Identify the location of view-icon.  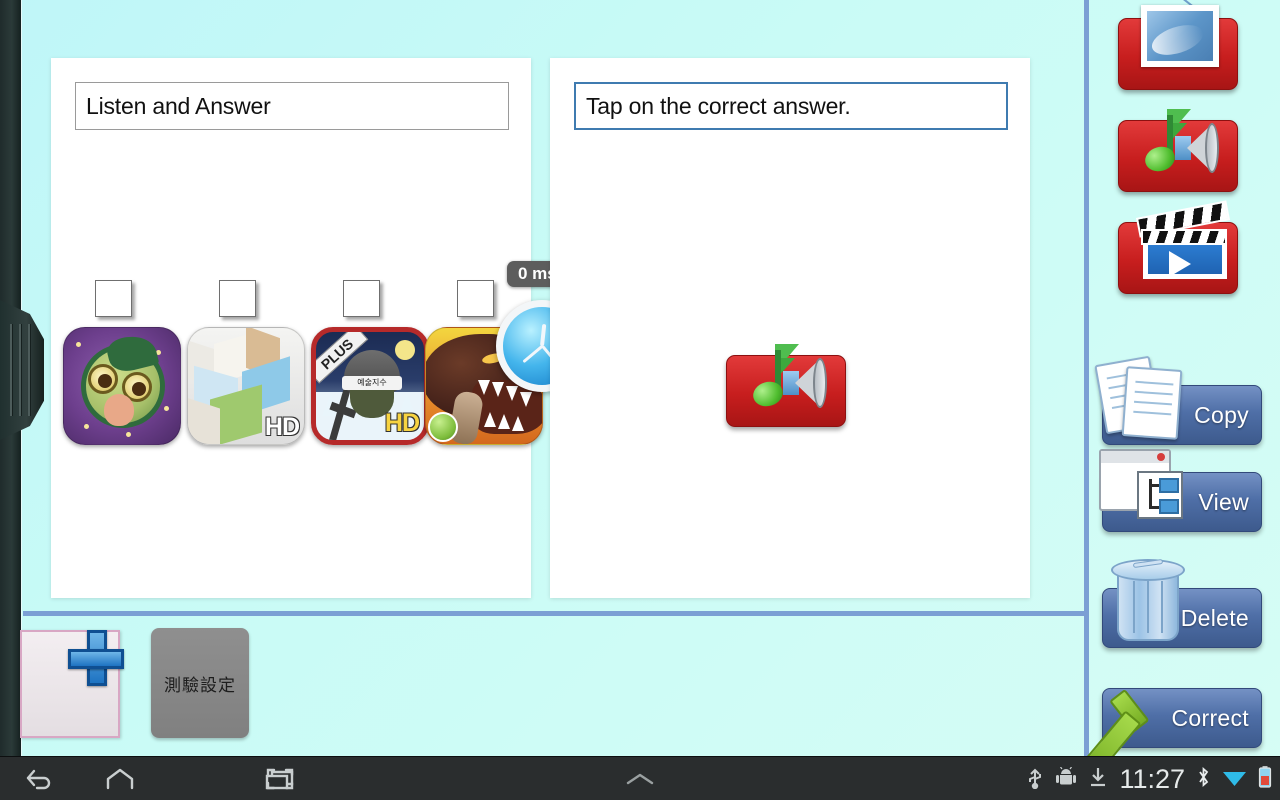
(1147, 487).